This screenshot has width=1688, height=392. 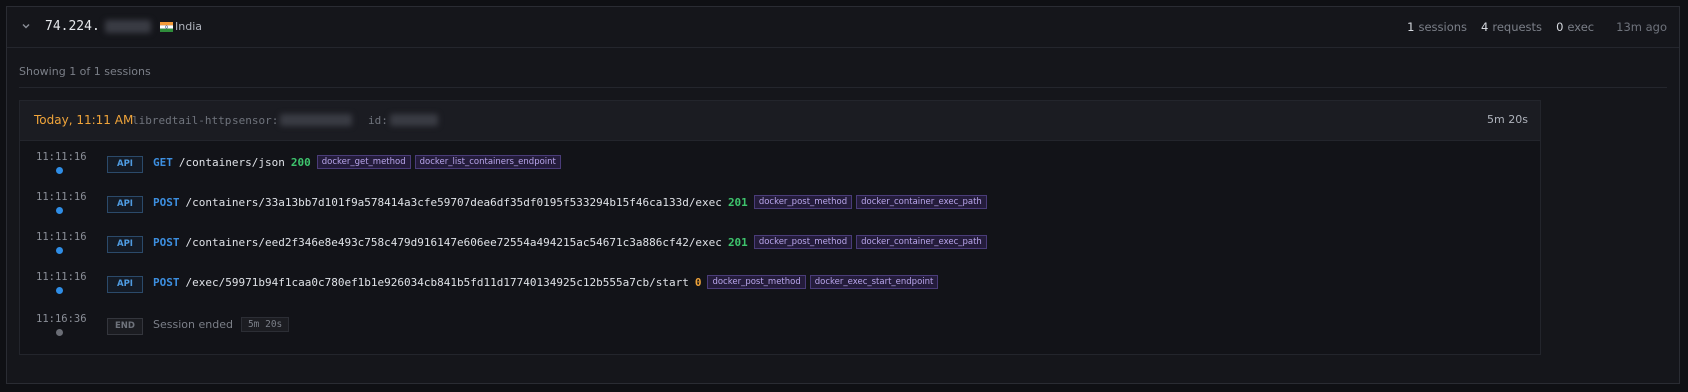 What do you see at coordinates (300, 162) in the screenshot?
I see `status-code: 200` at bounding box center [300, 162].